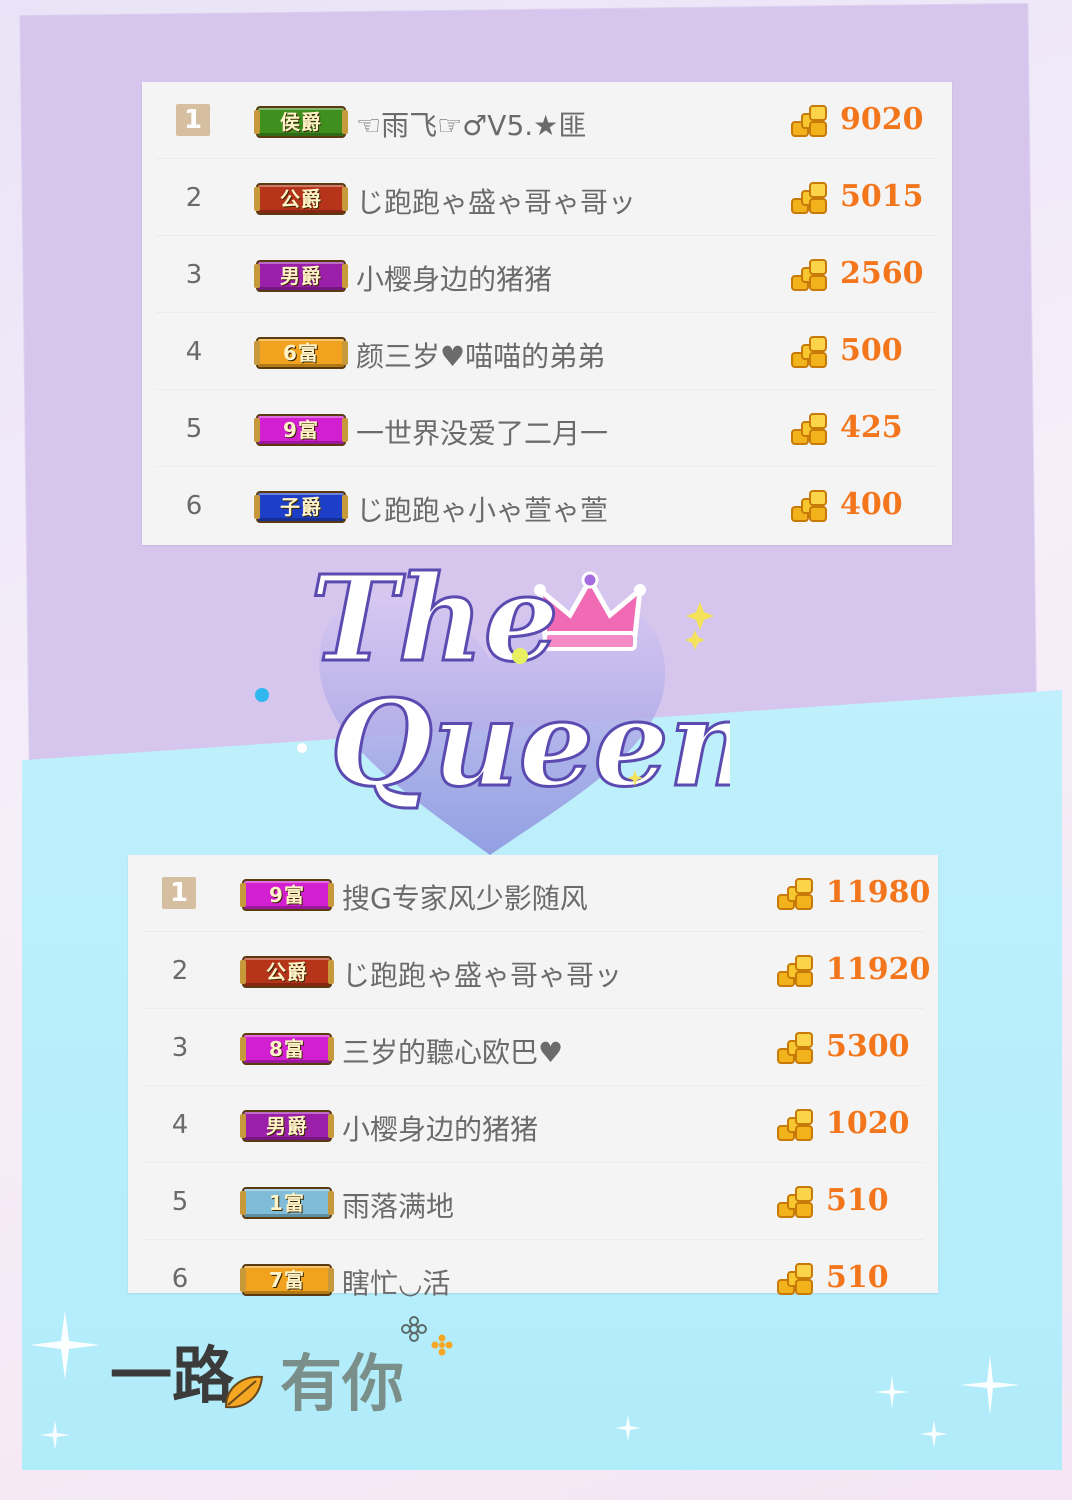 The height and width of the screenshot is (1500, 1072). Describe the element at coordinates (533, 1278) in the screenshot. I see `leaderboard-row: 6 7富 瞎忙◡活 510` at that location.